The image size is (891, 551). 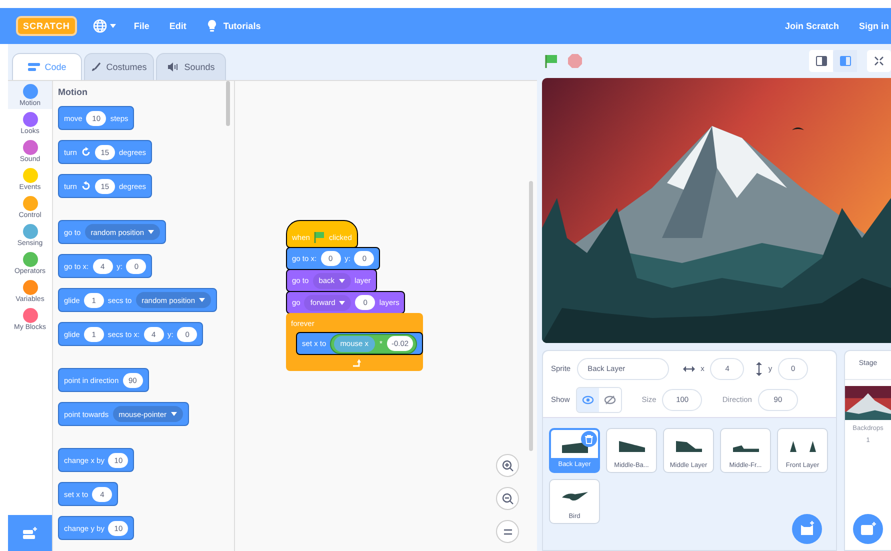 I want to click on choose-backdrop-button, so click(x=868, y=529).